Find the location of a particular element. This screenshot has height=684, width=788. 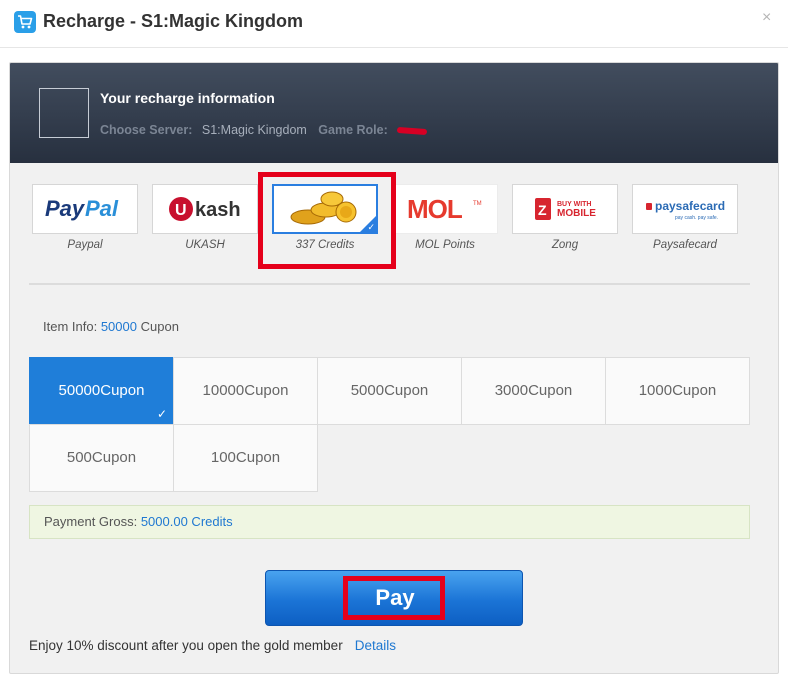

ukash-logo: U kash is located at coordinates (205, 209).